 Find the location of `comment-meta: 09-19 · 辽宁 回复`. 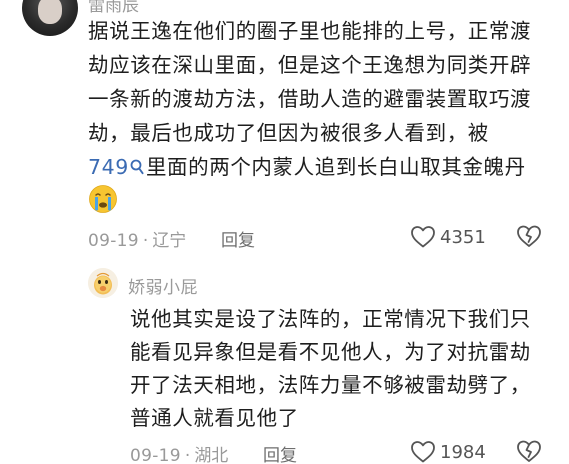

comment-meta: 09-19 · 辽宁 回复 is located at coordinates (171, 238).